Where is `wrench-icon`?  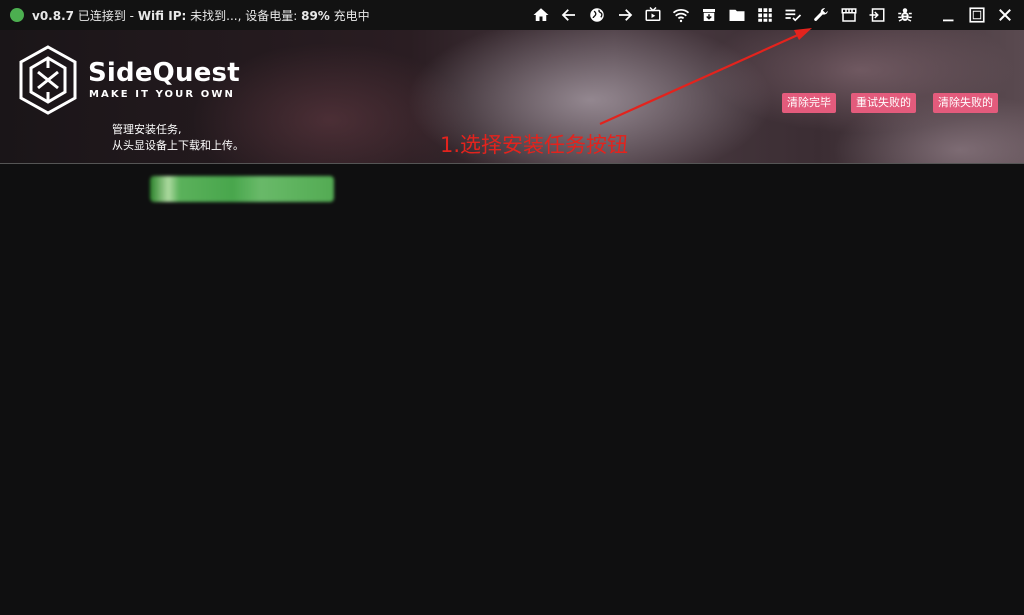
wrench-icon is located at coordinates (821, 15).